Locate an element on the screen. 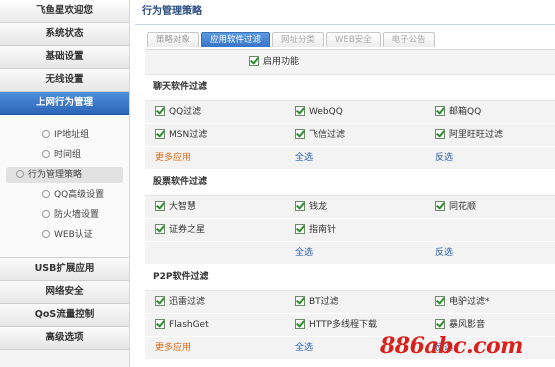 The width and height of the screenshot is (555, 367). page-title: 行为管理策略 is located at coordinates (345, 12).